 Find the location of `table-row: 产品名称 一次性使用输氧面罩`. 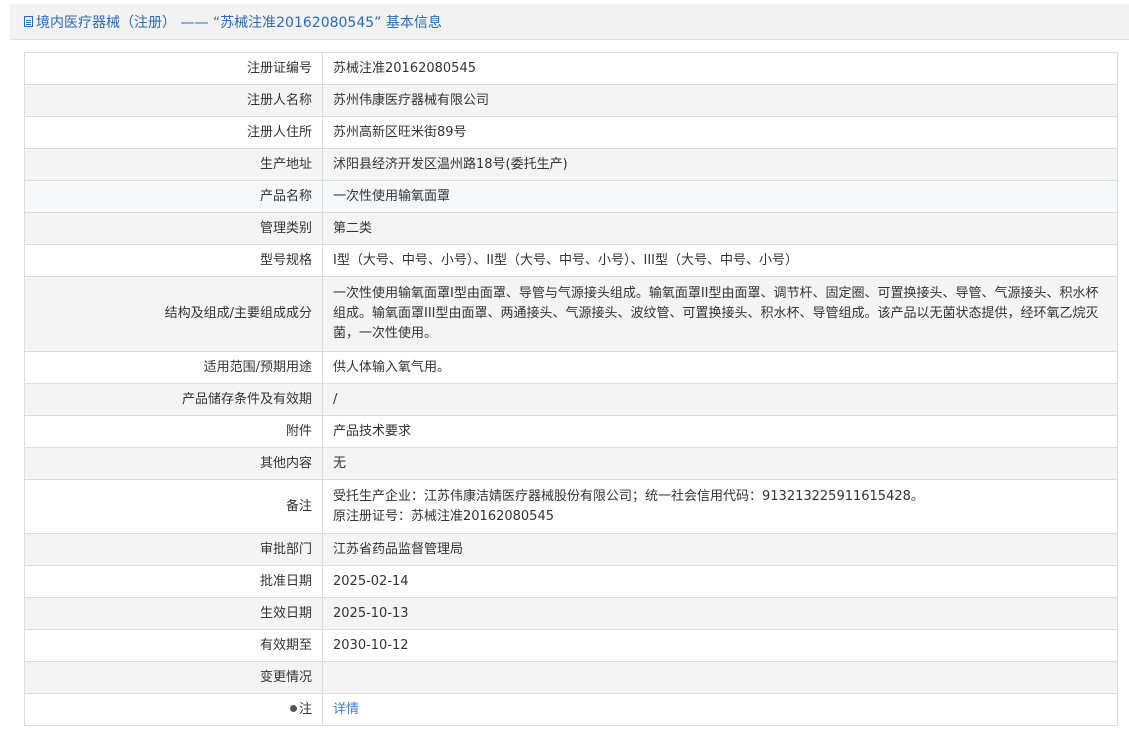

table-row: 产品名称 一次性使用输氧面罩 is located at coordinates (571, 196).